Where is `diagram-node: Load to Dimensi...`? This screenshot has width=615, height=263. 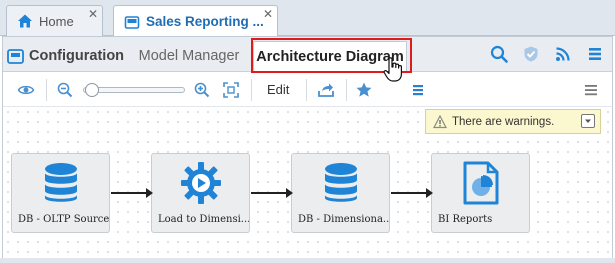
diagram-node: Load to Dimensi... is located at coordinates (200, 193).